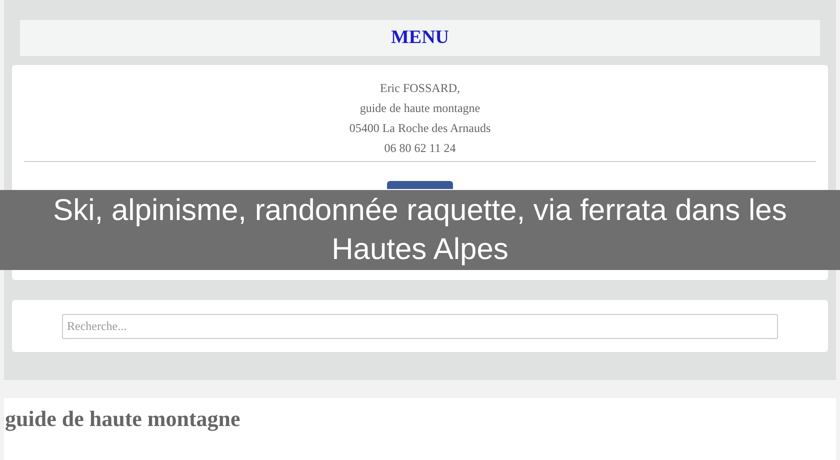 This screenshot has height=460, width=840. Describe the element at coordinates (420, 38) in the screenshot. I see `menu-button: MENU` at that location.